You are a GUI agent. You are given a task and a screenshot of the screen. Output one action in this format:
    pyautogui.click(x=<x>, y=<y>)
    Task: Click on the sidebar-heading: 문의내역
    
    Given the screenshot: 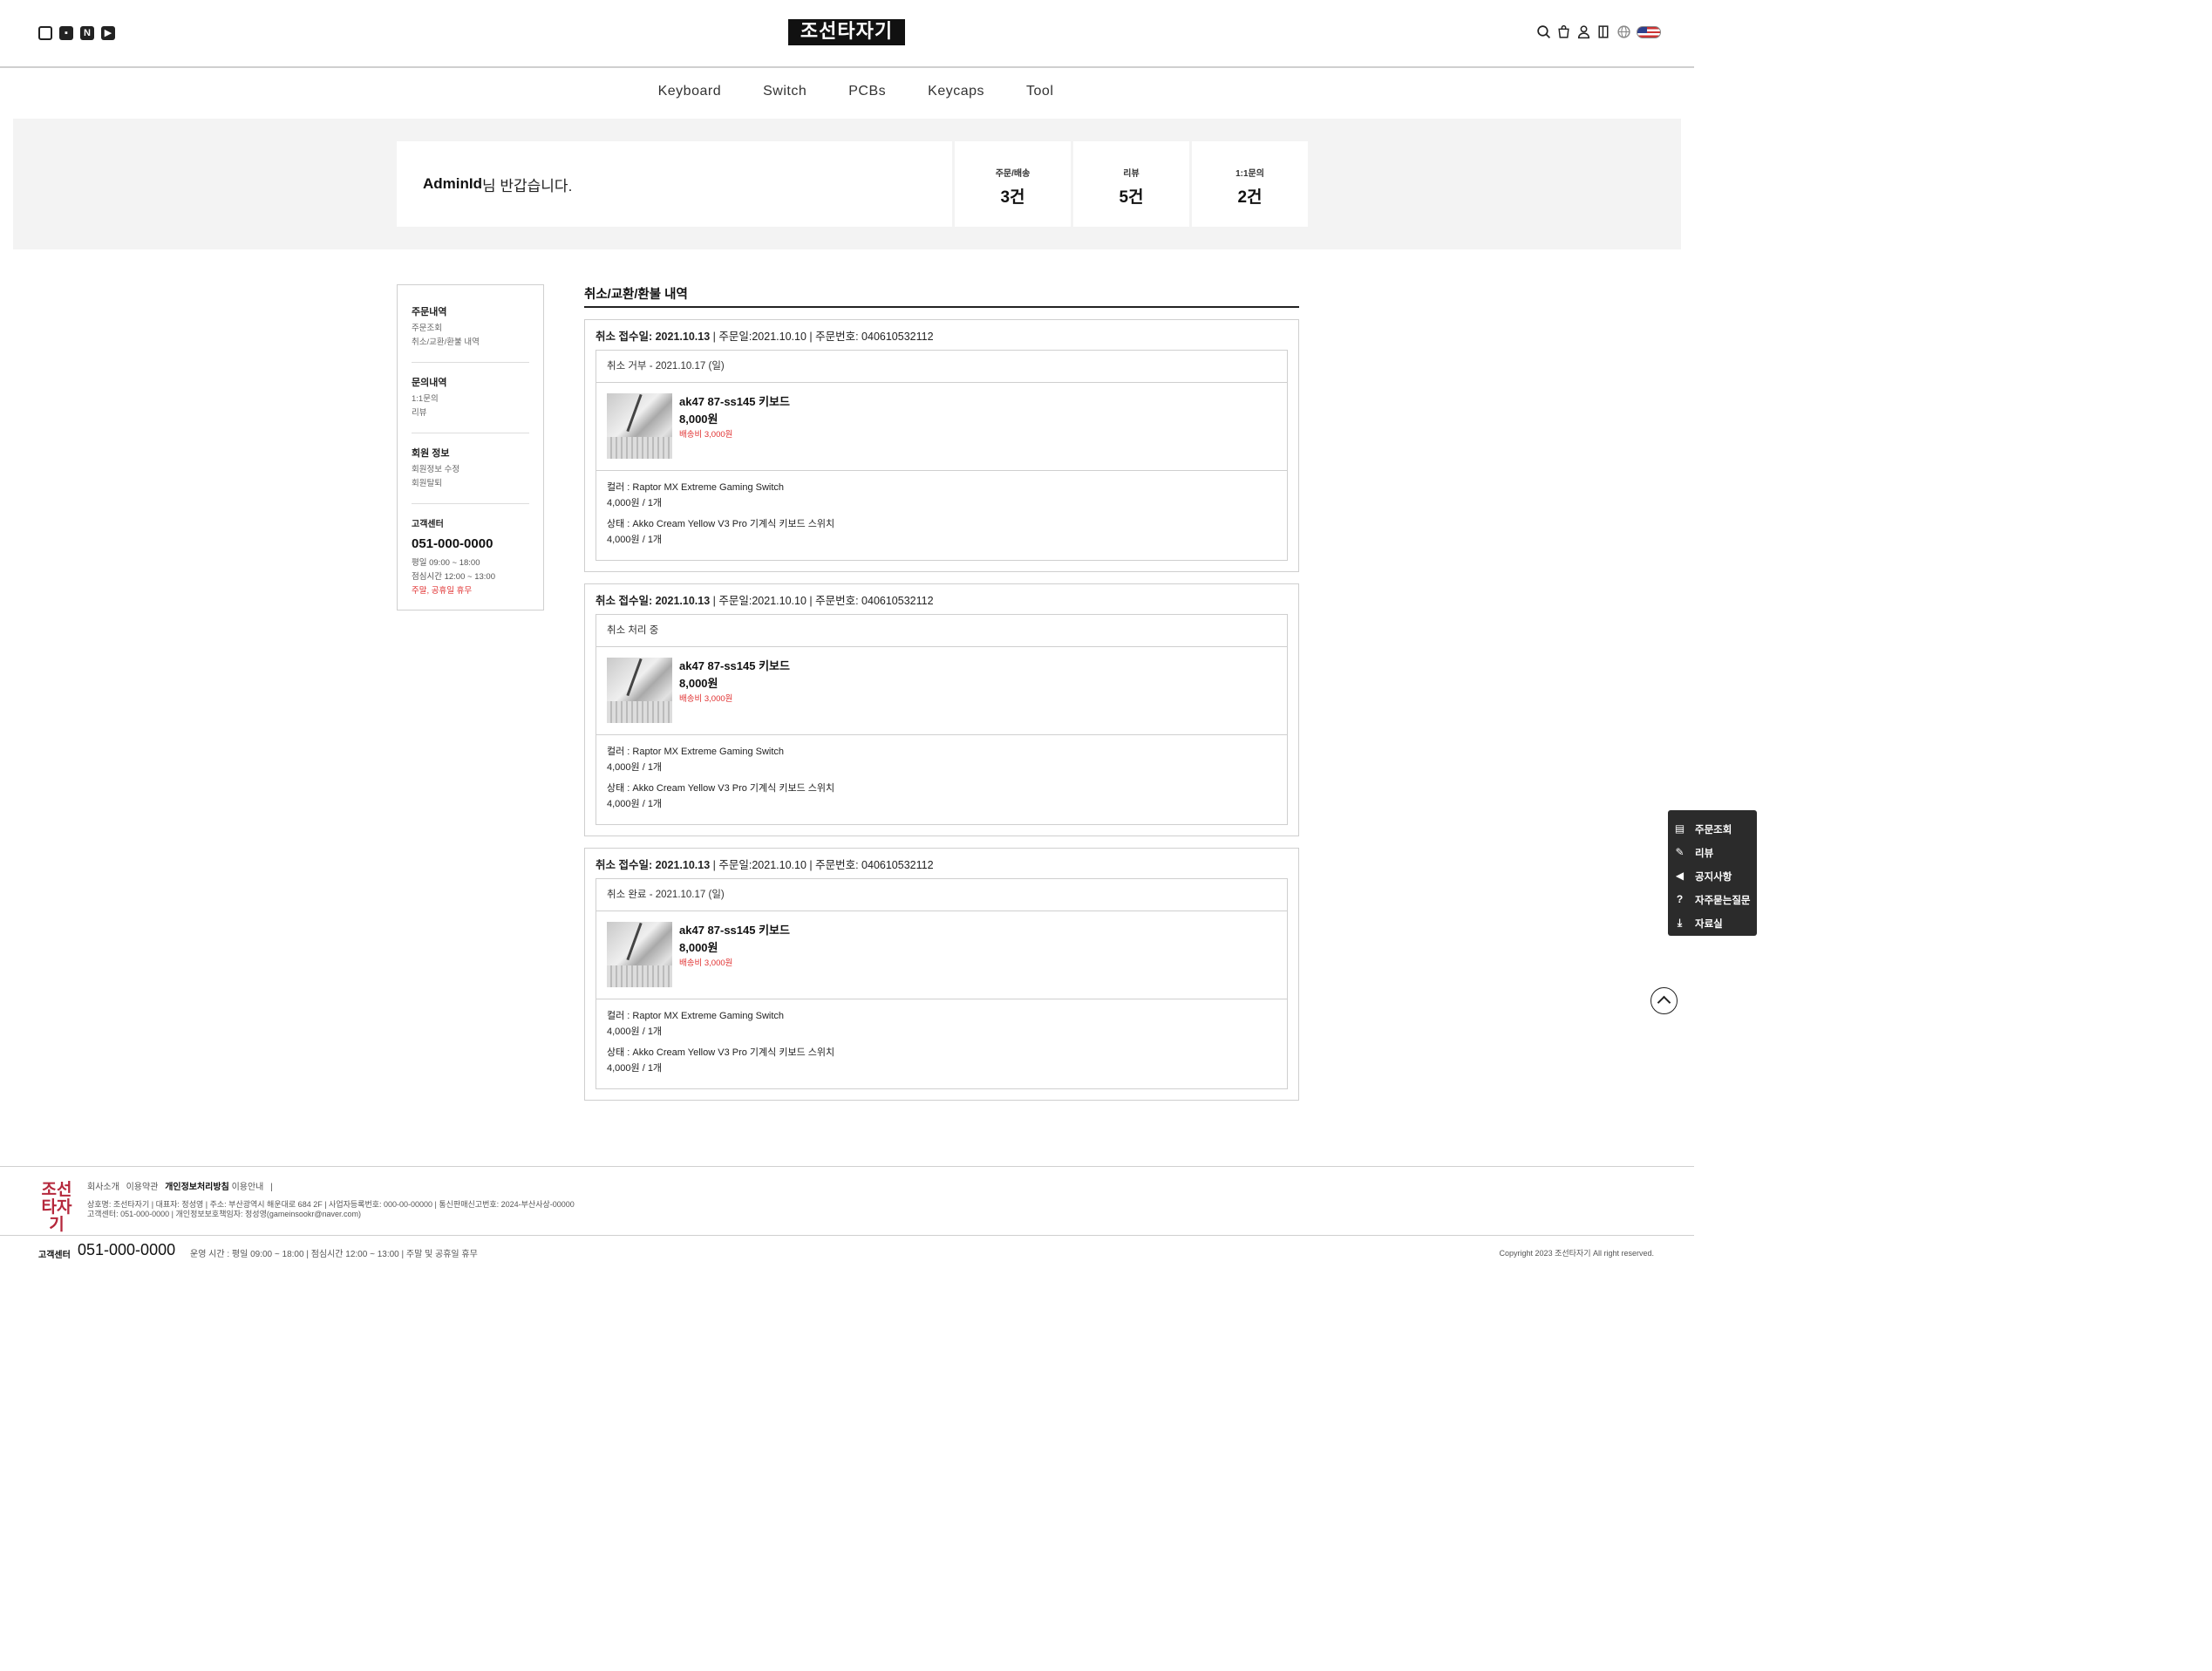 What is the action you would take?
    pyautogui.click(x=429, y=383)
    